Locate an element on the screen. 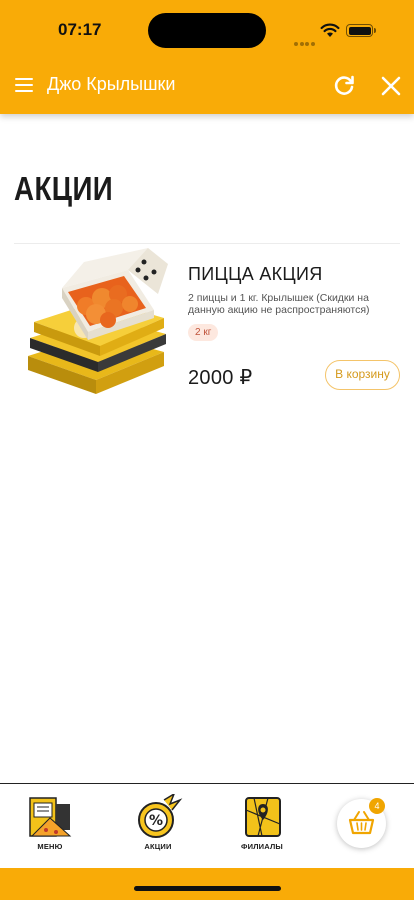 This screenshot has width=414, height=900. percent-icon: % is located at coordinates (160, 815).